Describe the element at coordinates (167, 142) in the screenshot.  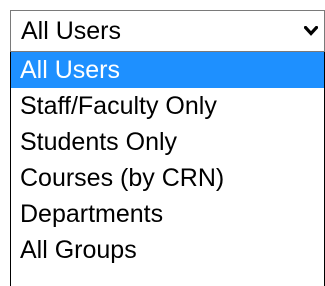
I see `option-students-only: Students Only` at that location.